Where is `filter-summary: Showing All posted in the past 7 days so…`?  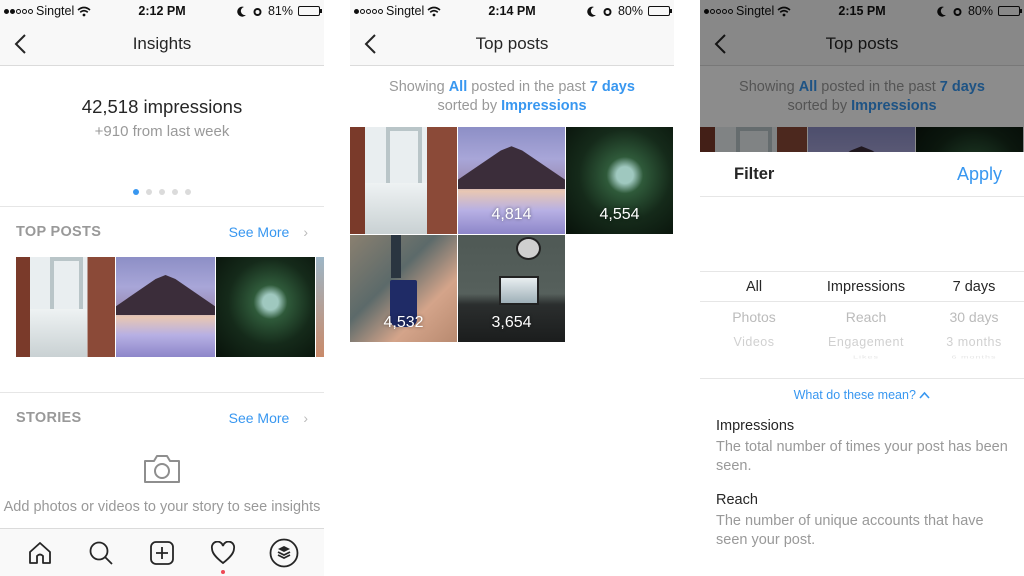 filter-summary: Showing All posted in the past 7 days so… is located at coordinates (512, 96).